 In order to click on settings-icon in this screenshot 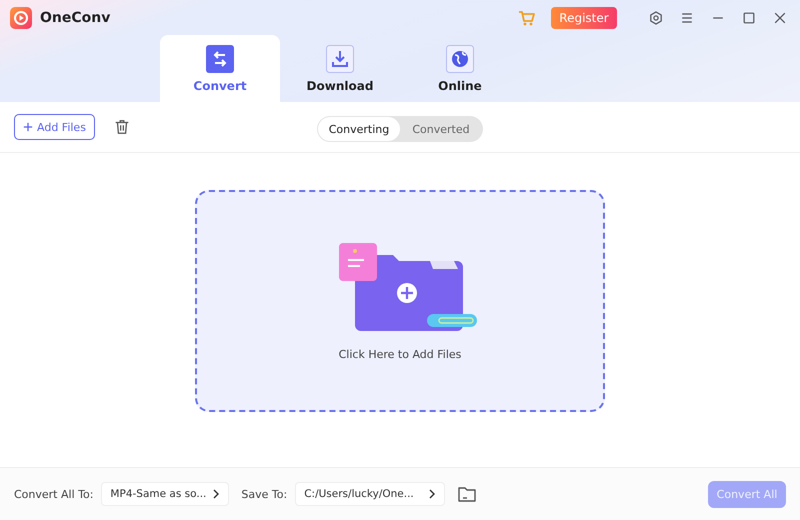, I will do `click(656, 18)`.